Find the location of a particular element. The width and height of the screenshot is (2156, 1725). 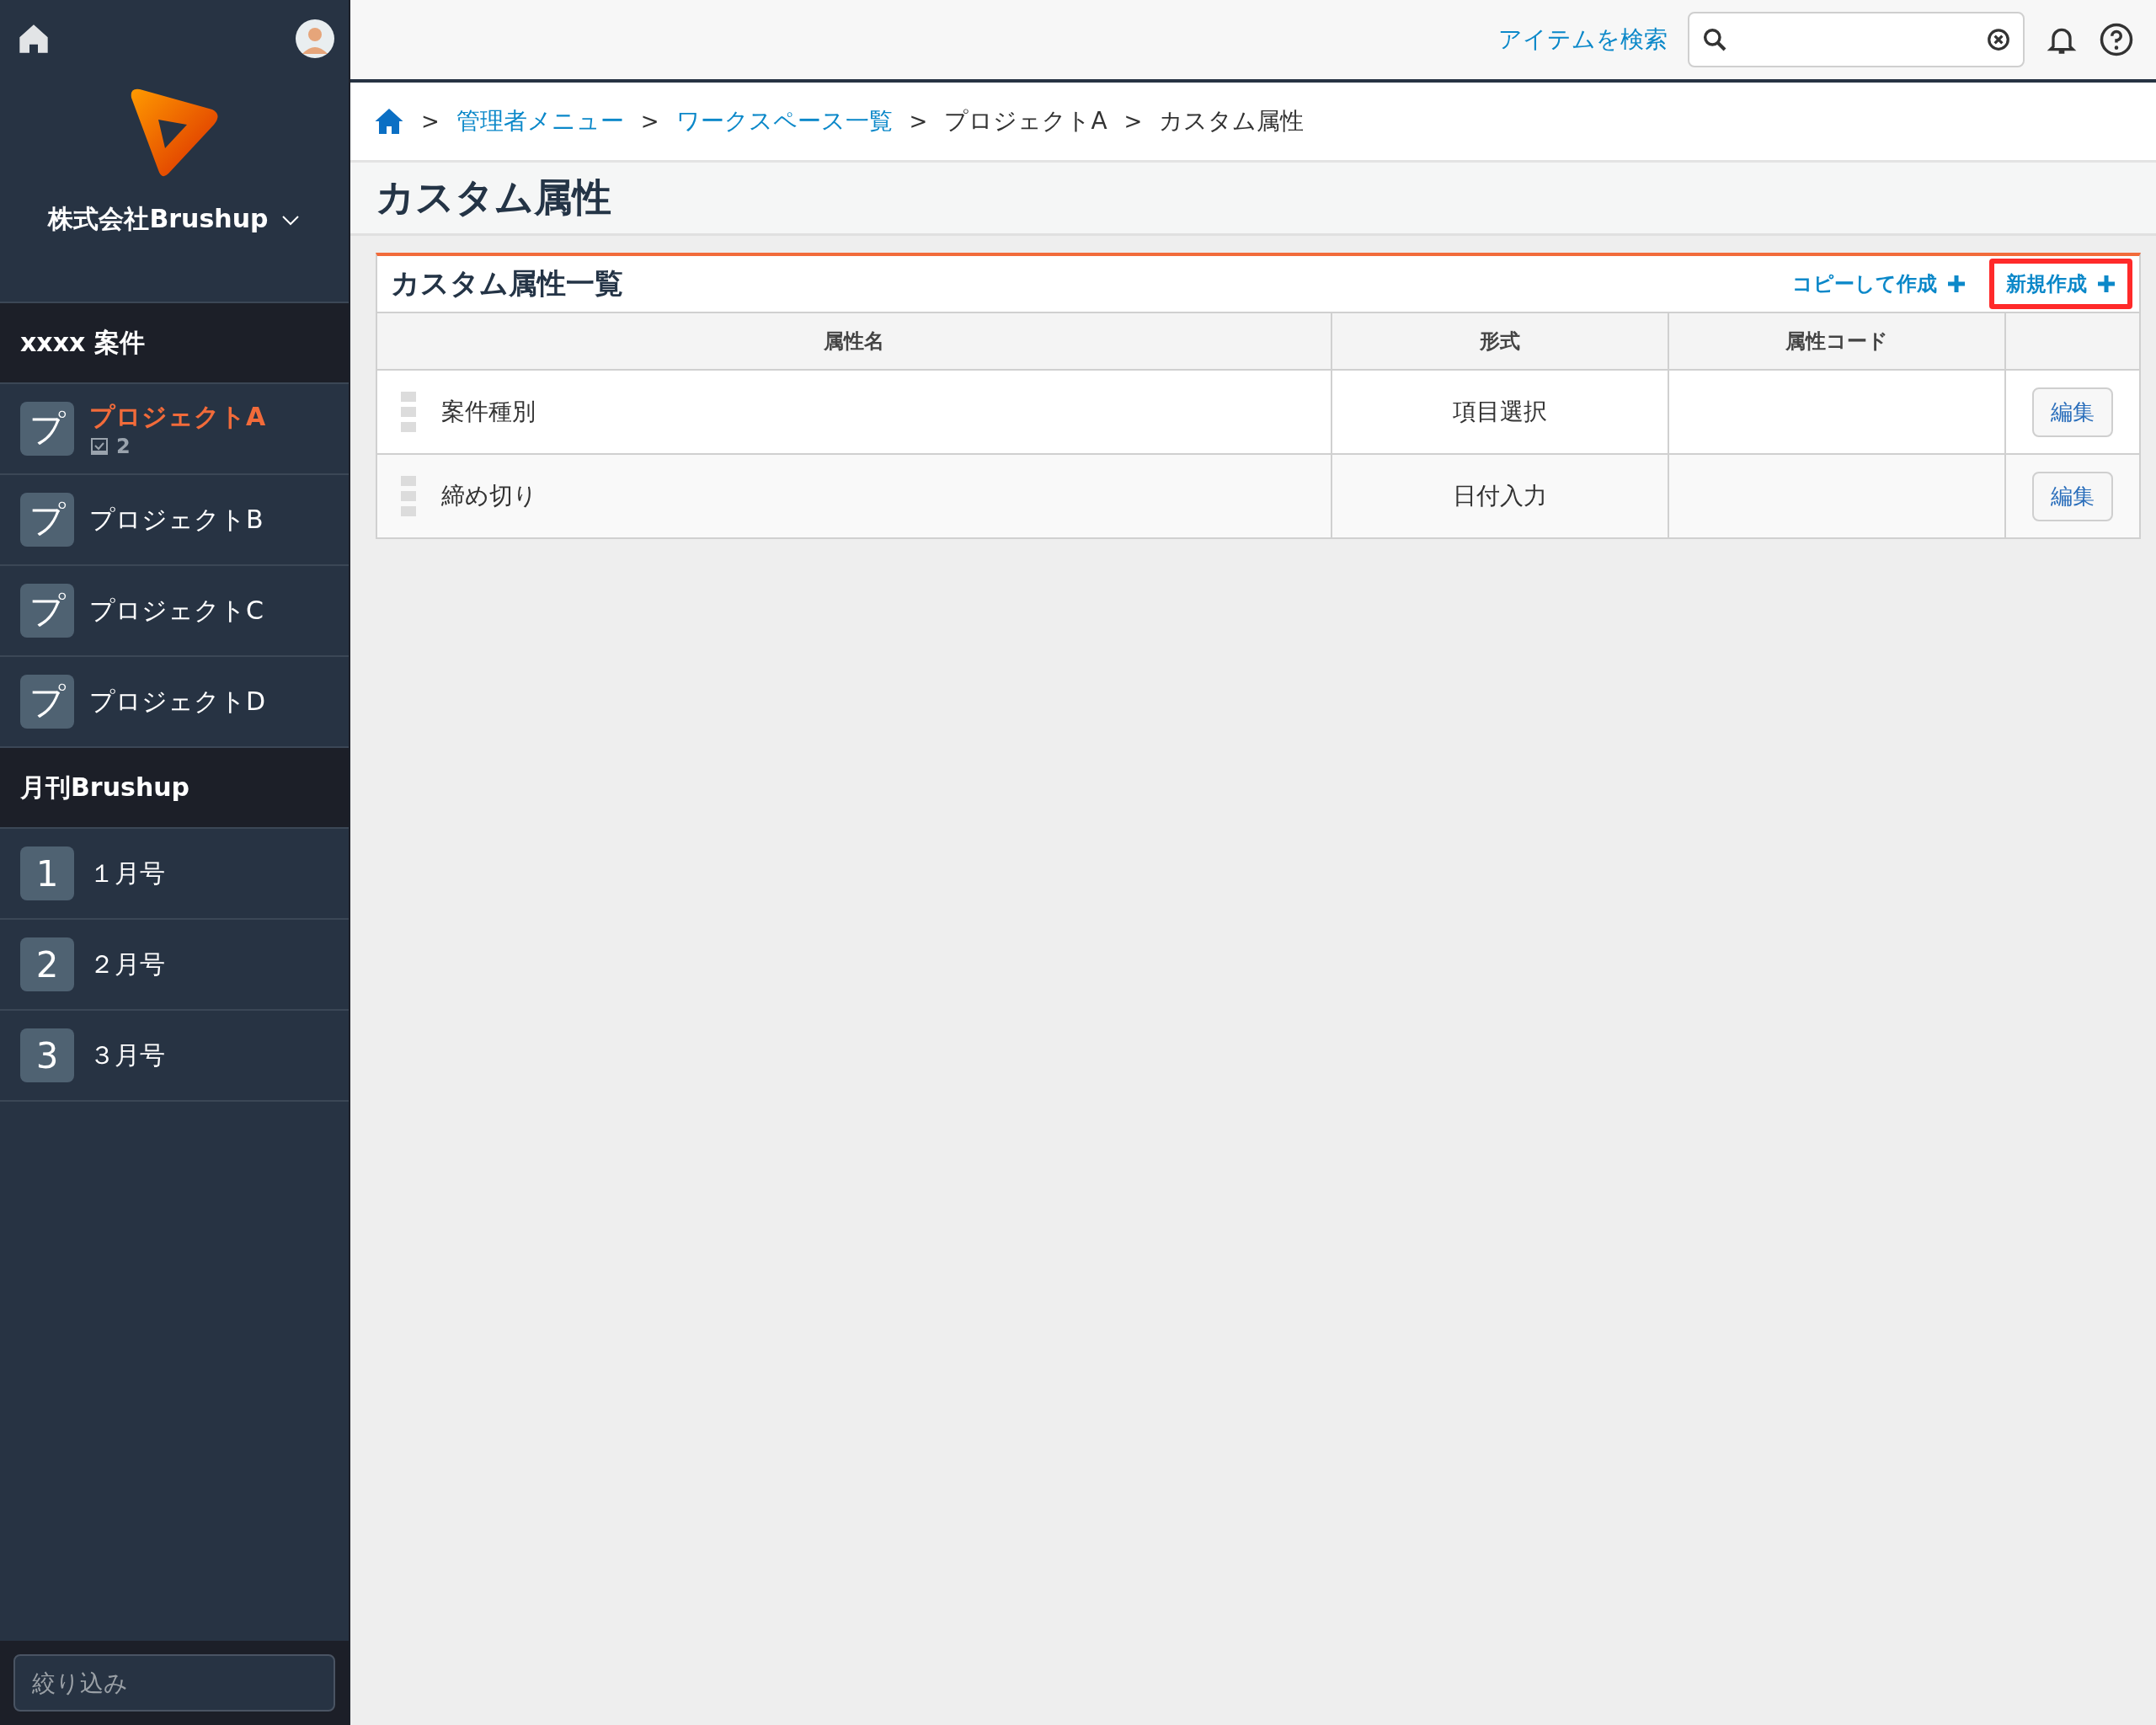

search-field is located at coordinates (1857, 39).